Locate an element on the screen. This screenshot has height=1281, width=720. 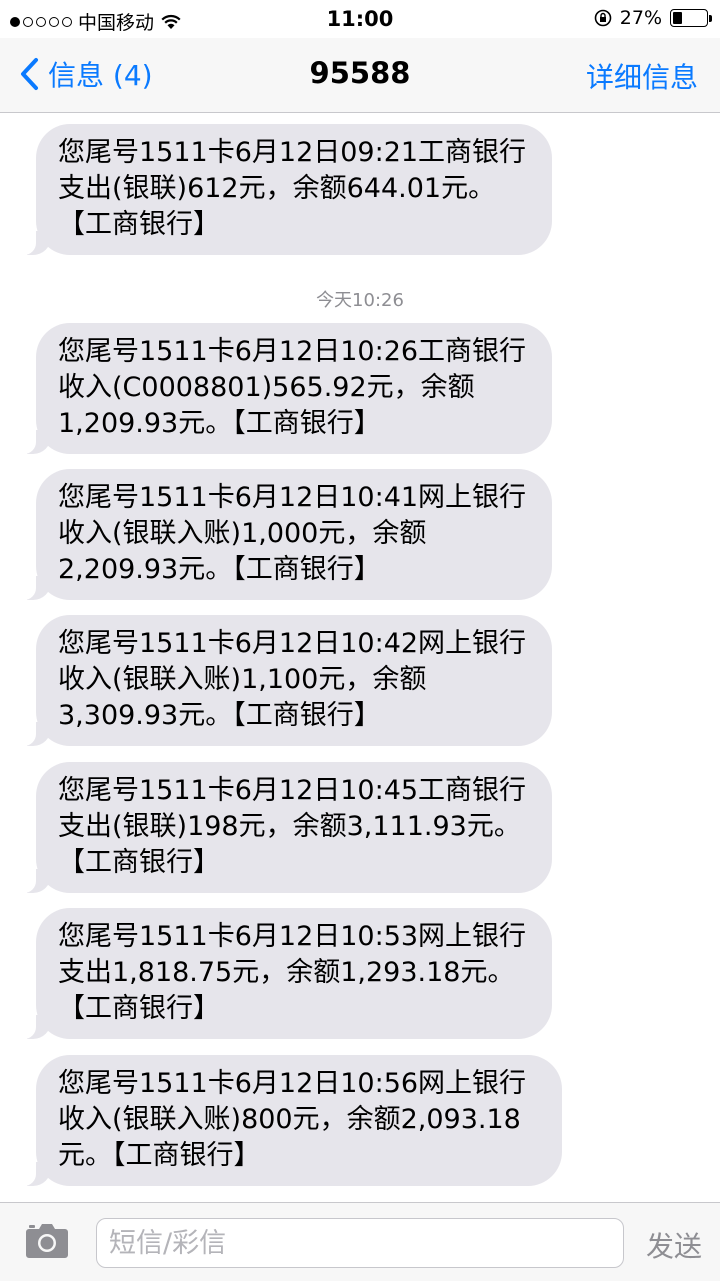
message-line: 支出1,818.75元，余额1,293.18元。 is located at coordinates (286, 972).